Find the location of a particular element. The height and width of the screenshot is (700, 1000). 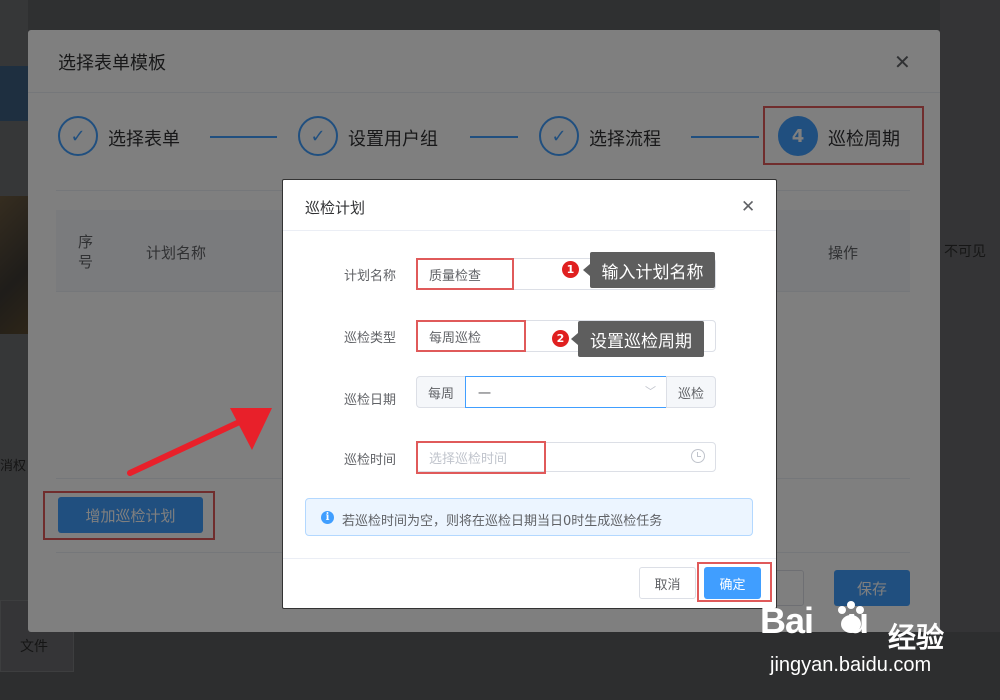

plan-name-label: 计划名称 is located at coordinates (369, 276).